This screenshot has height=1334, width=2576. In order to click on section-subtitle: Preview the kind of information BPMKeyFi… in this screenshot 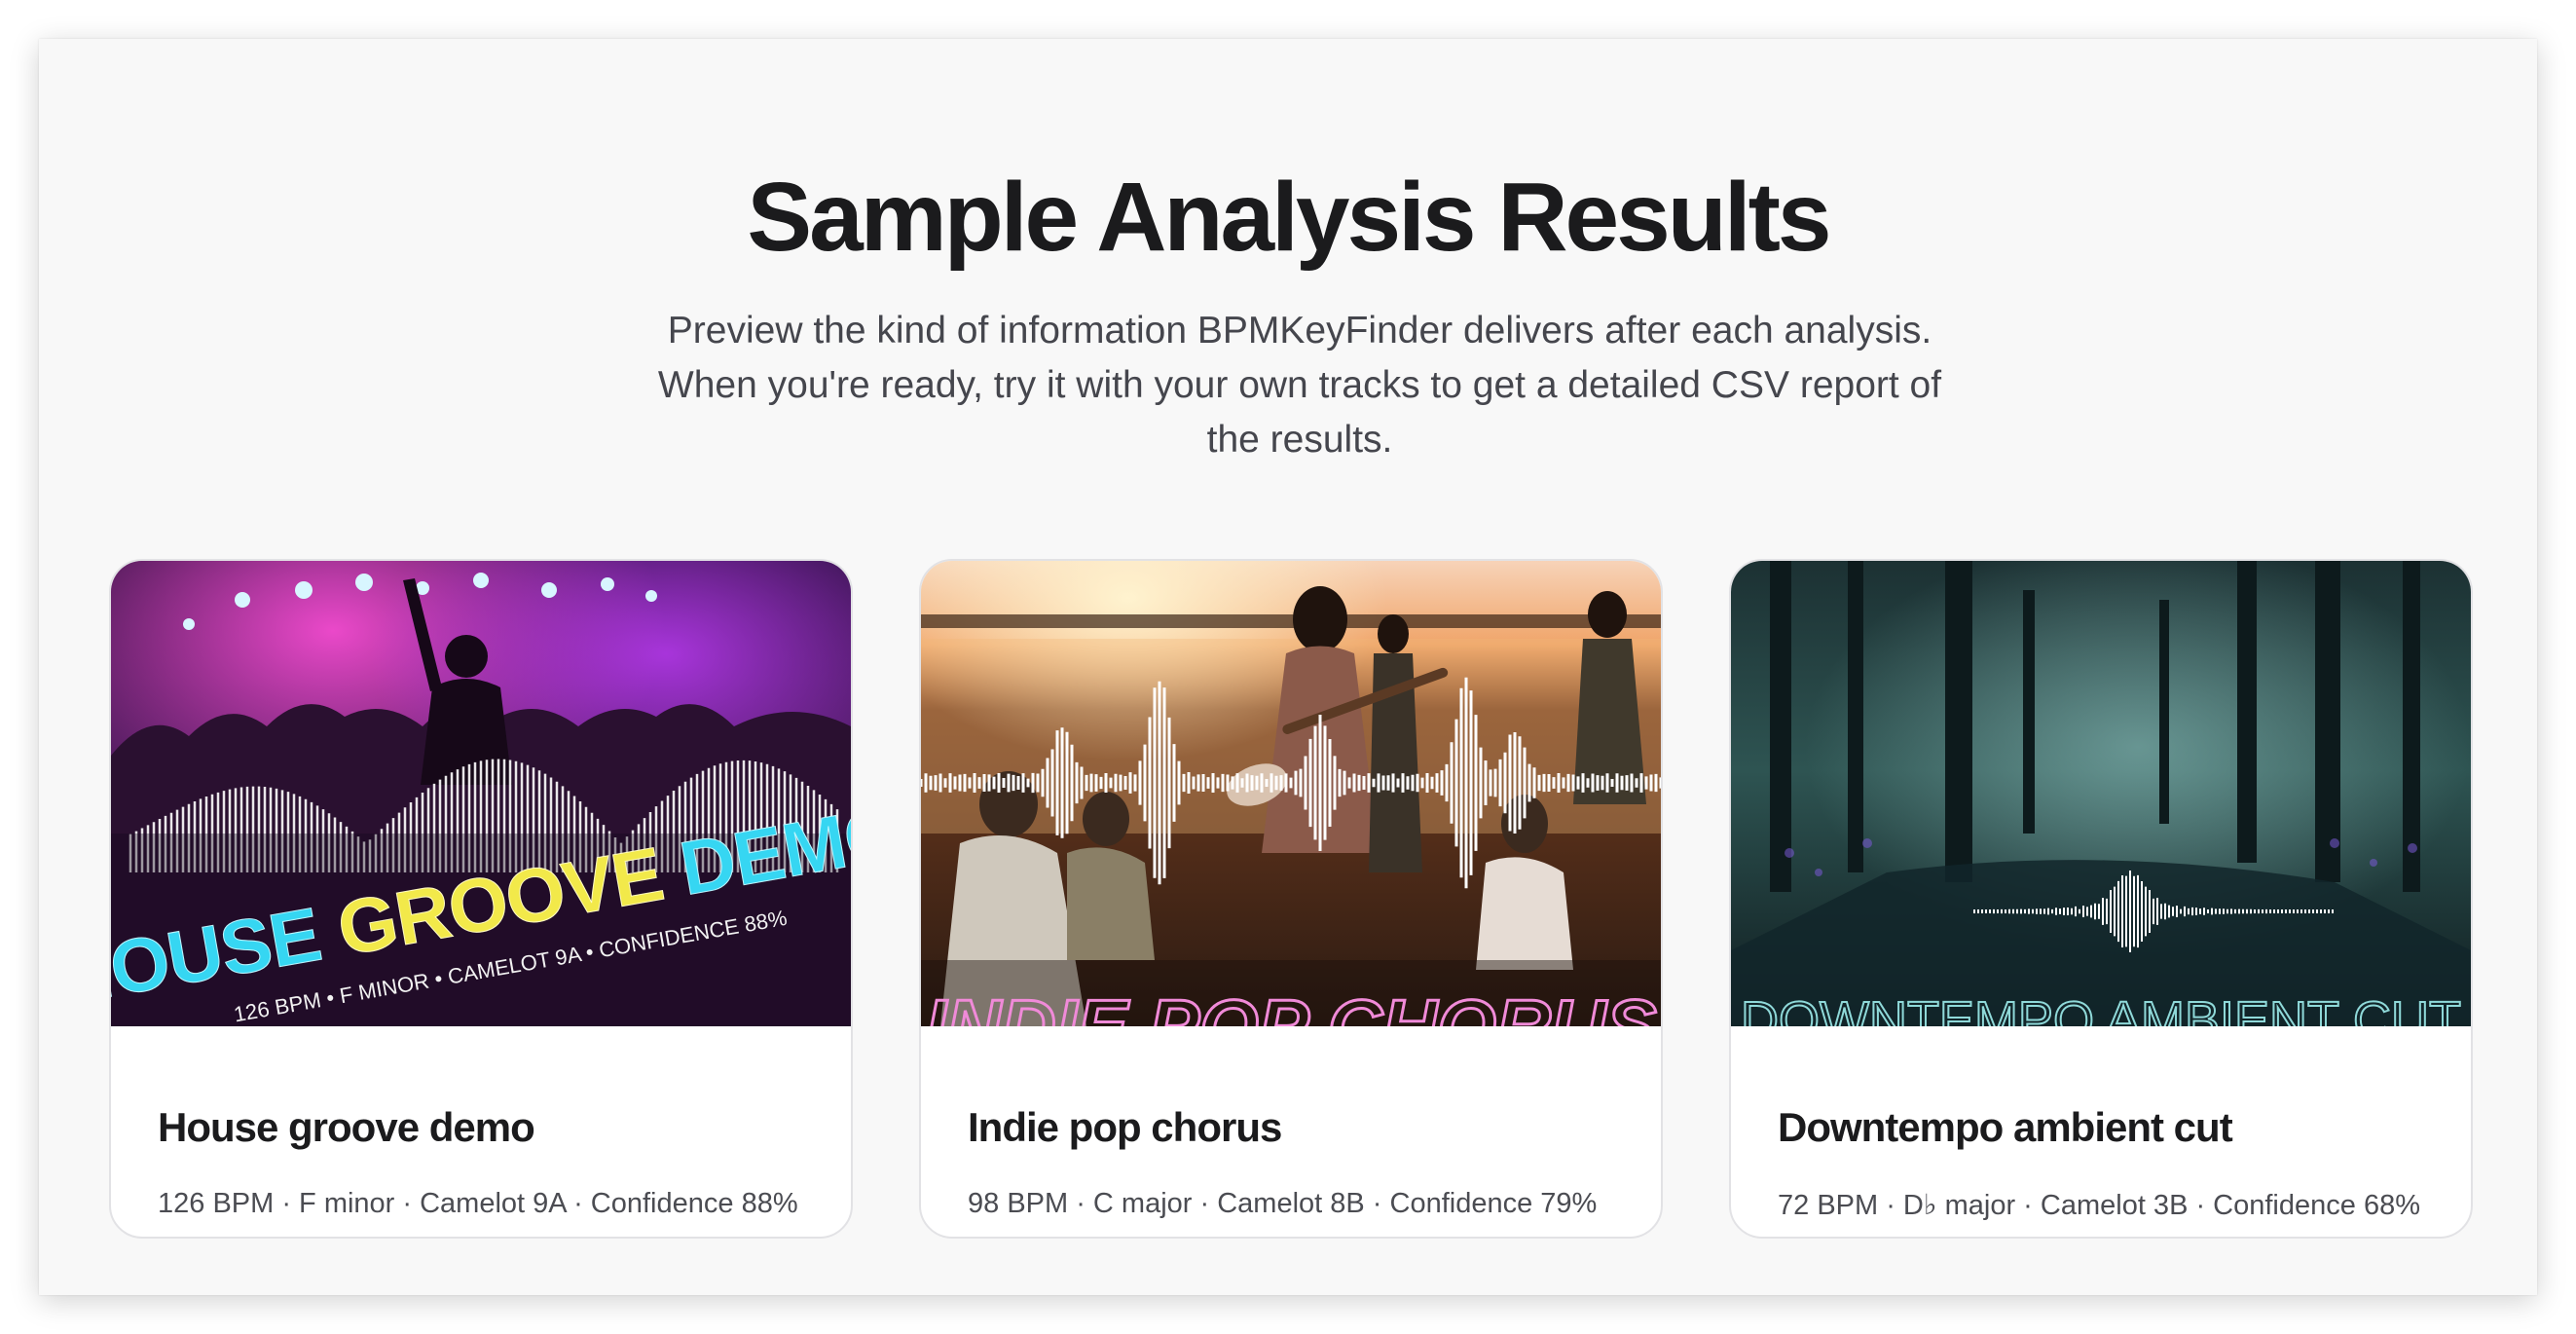, I will do `click(1299, 385)`.